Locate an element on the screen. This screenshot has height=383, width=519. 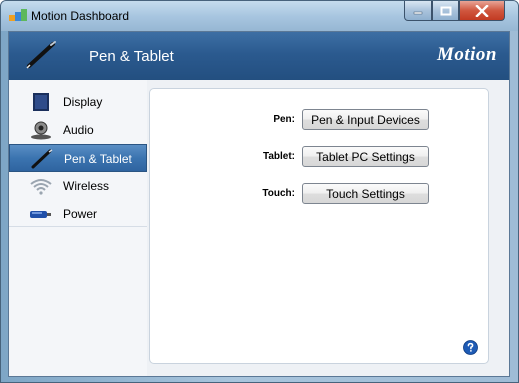
brand-logo: Motion is located at coordinates (466, 54).